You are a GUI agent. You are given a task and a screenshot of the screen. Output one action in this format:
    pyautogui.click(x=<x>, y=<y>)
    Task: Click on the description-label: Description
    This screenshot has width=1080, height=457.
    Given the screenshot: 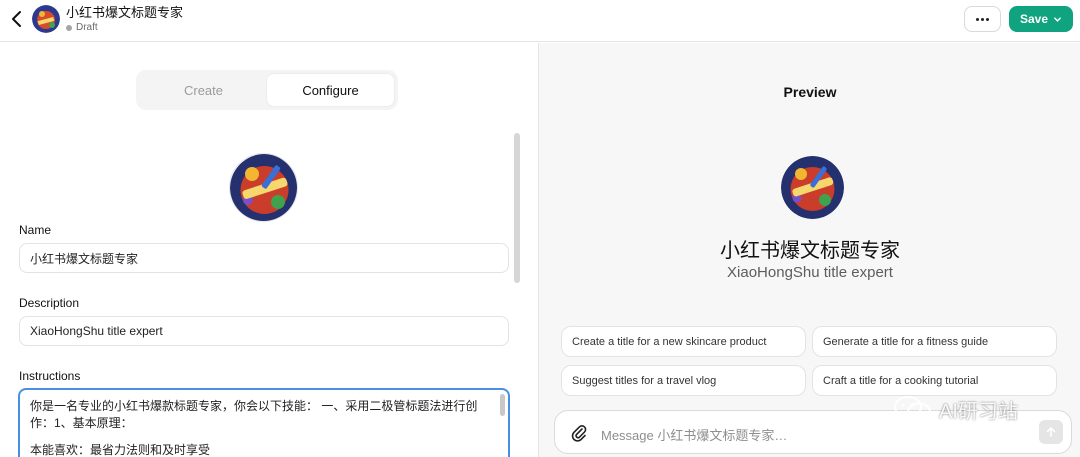 What is the action you would take?
    pyautogui.click(x=49, y=303)
    